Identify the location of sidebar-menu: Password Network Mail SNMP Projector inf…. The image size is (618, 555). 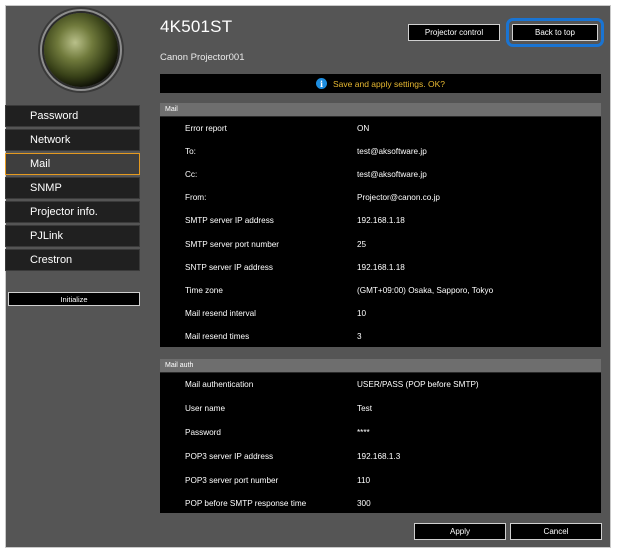
(72, 189).